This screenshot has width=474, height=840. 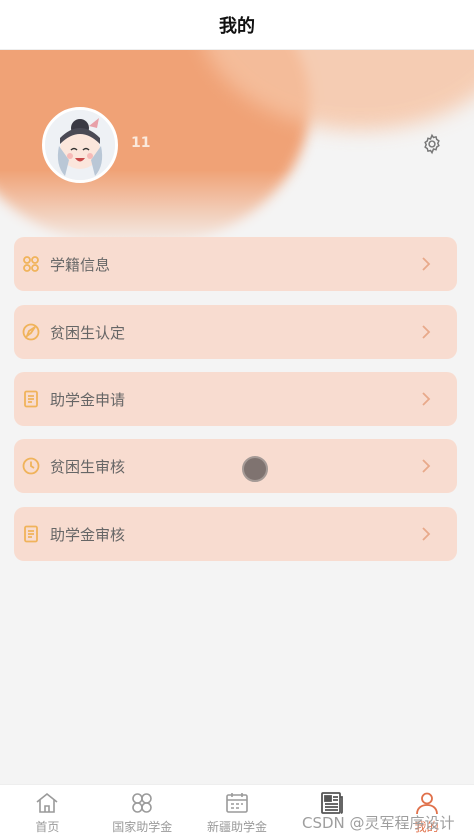 What do you see at coordinates (235, 332) in the screenshot?
I see `menu-item-poverty-certification: 贫困生认定` at bounding box center [235, 332].